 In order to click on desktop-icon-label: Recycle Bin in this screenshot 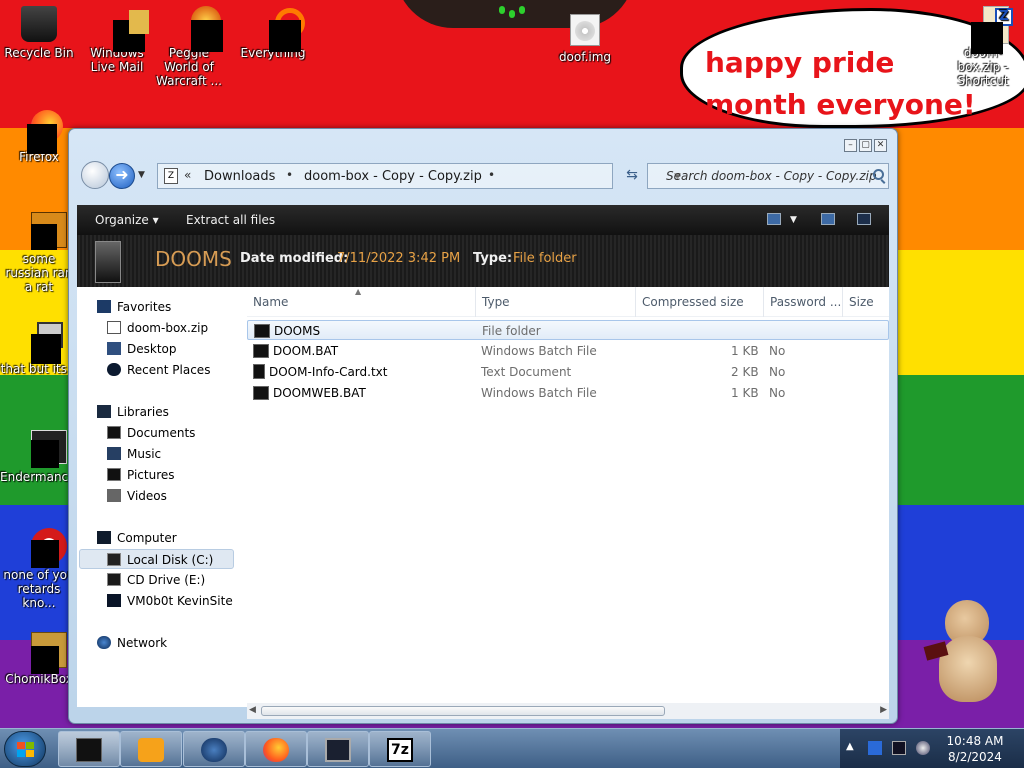, I will do `click(39, 53)`.